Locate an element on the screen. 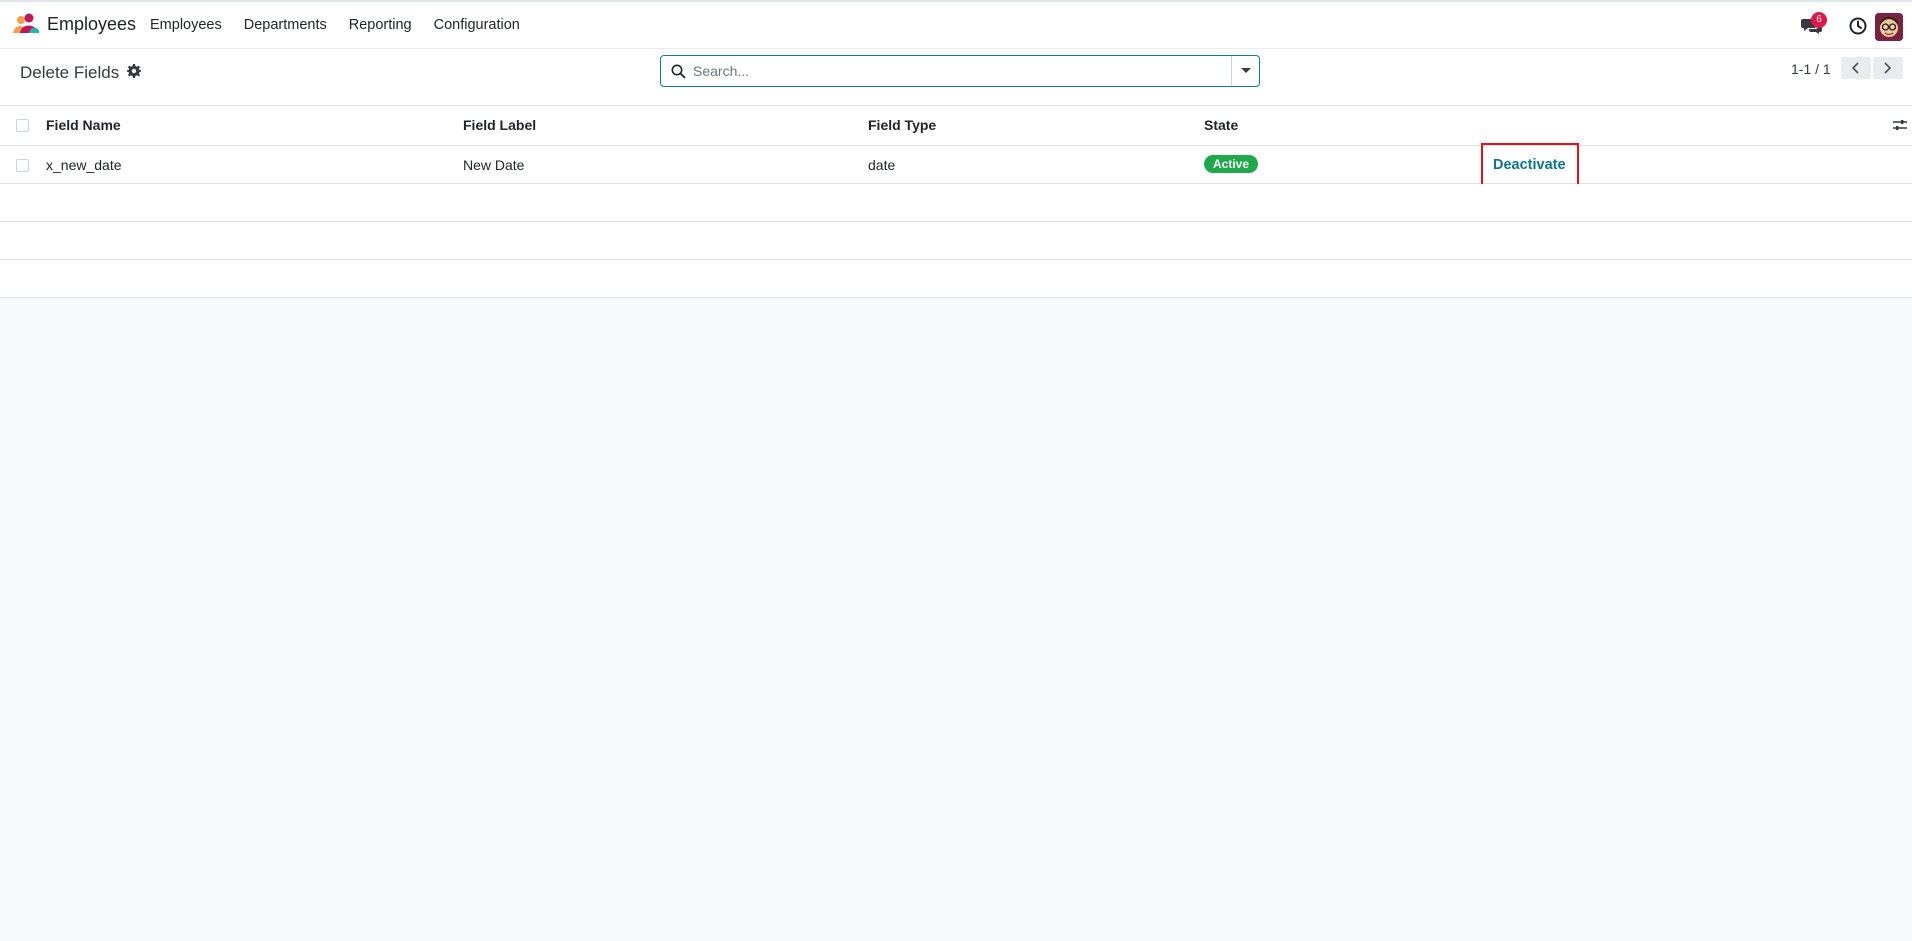  chevron-right-icon is located at coordinates (1888, 68).